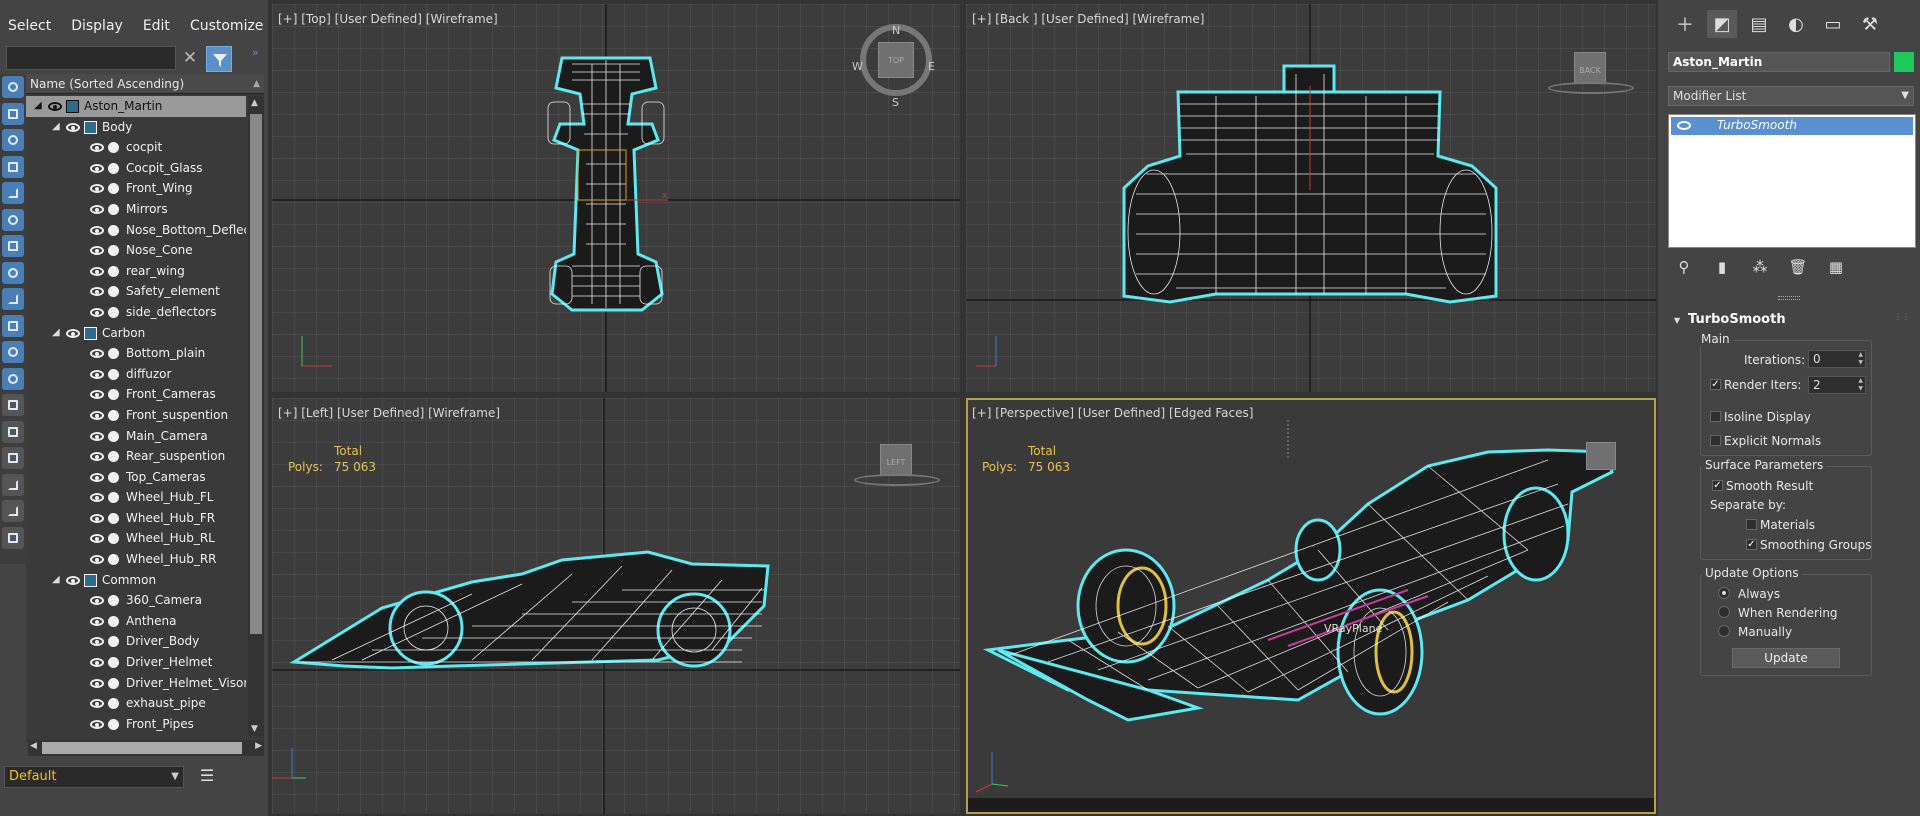 This screenshot has height=816, width=1920. What do you see at coordinates (1904, 62) in the screenshot?
I see `object-color-swatch` at bounding box center [1904, 62].